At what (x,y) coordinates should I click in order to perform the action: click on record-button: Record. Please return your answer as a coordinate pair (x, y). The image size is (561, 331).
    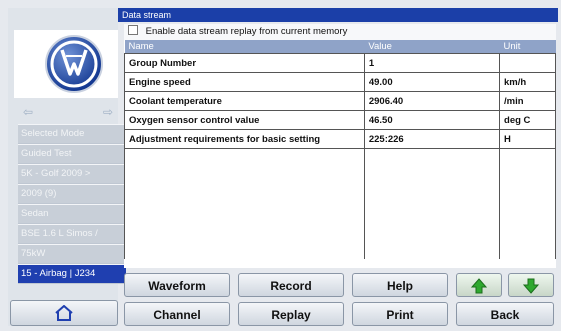
    Looking at the image, I should click on (291, 285).